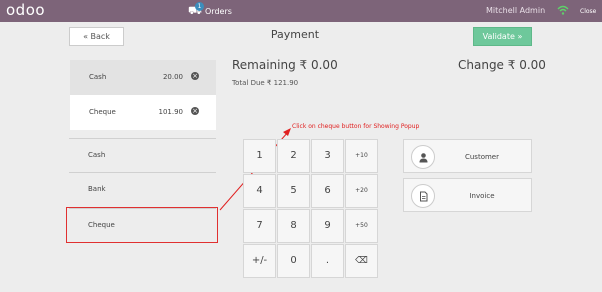 This screenshot has height=292, width=602. What do you see at coordinates (423, 196) in the screenshot?
I see `file-icon` at bounding box center [423, 196].